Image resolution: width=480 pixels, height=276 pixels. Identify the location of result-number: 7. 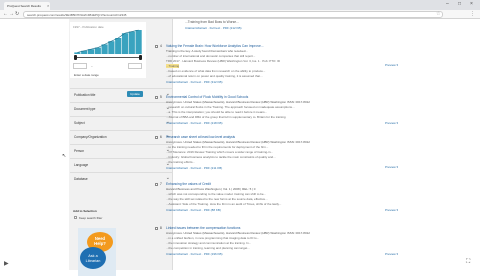
(161, 184).